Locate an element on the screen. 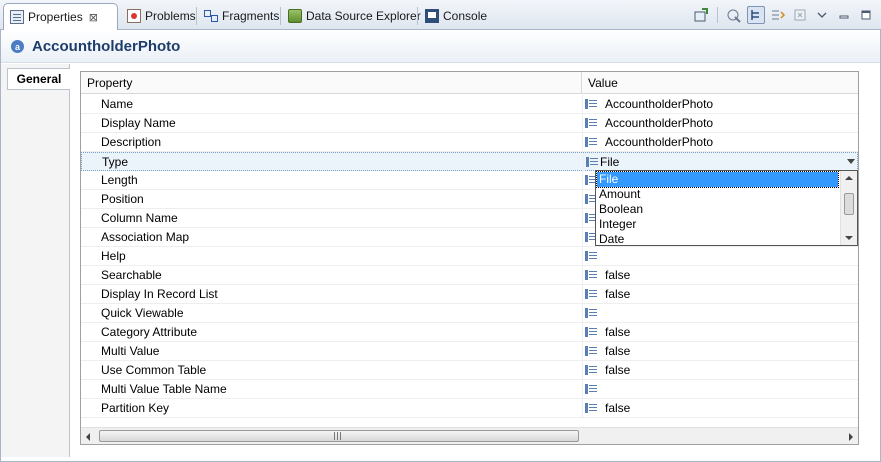 This screenshot has width=881, height=462. table-header: Property Value is located at coordinates (469, 83).